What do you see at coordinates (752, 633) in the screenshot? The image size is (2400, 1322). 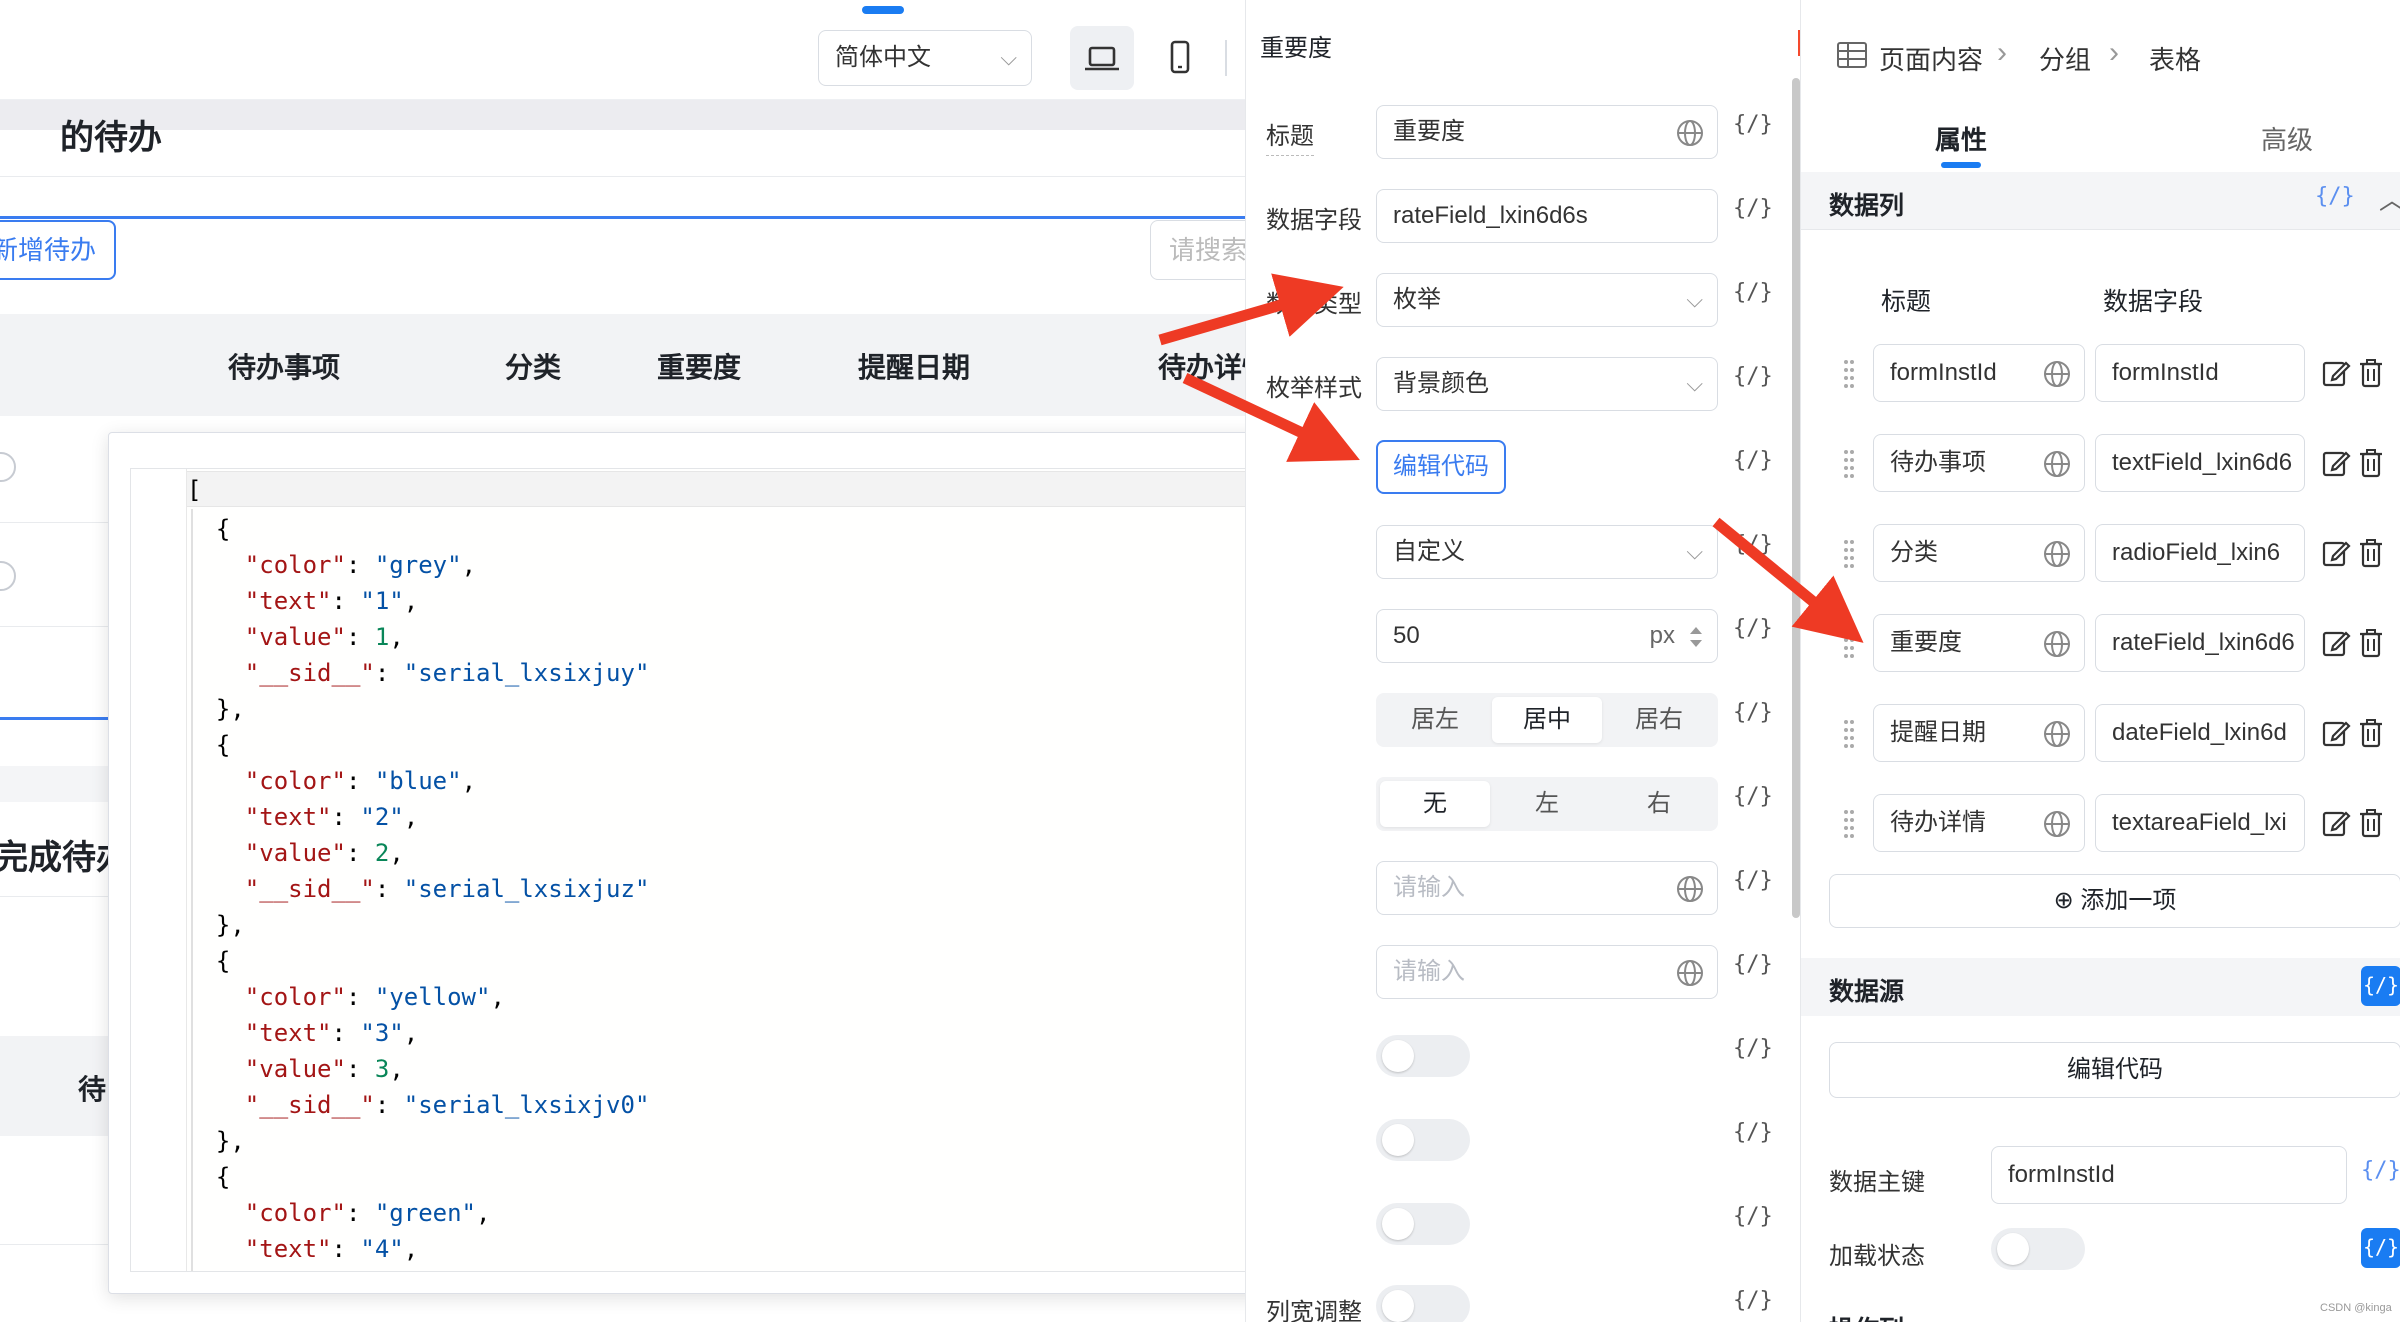 I see `code-line: "value": 1,` at bounding box center [752, 633].